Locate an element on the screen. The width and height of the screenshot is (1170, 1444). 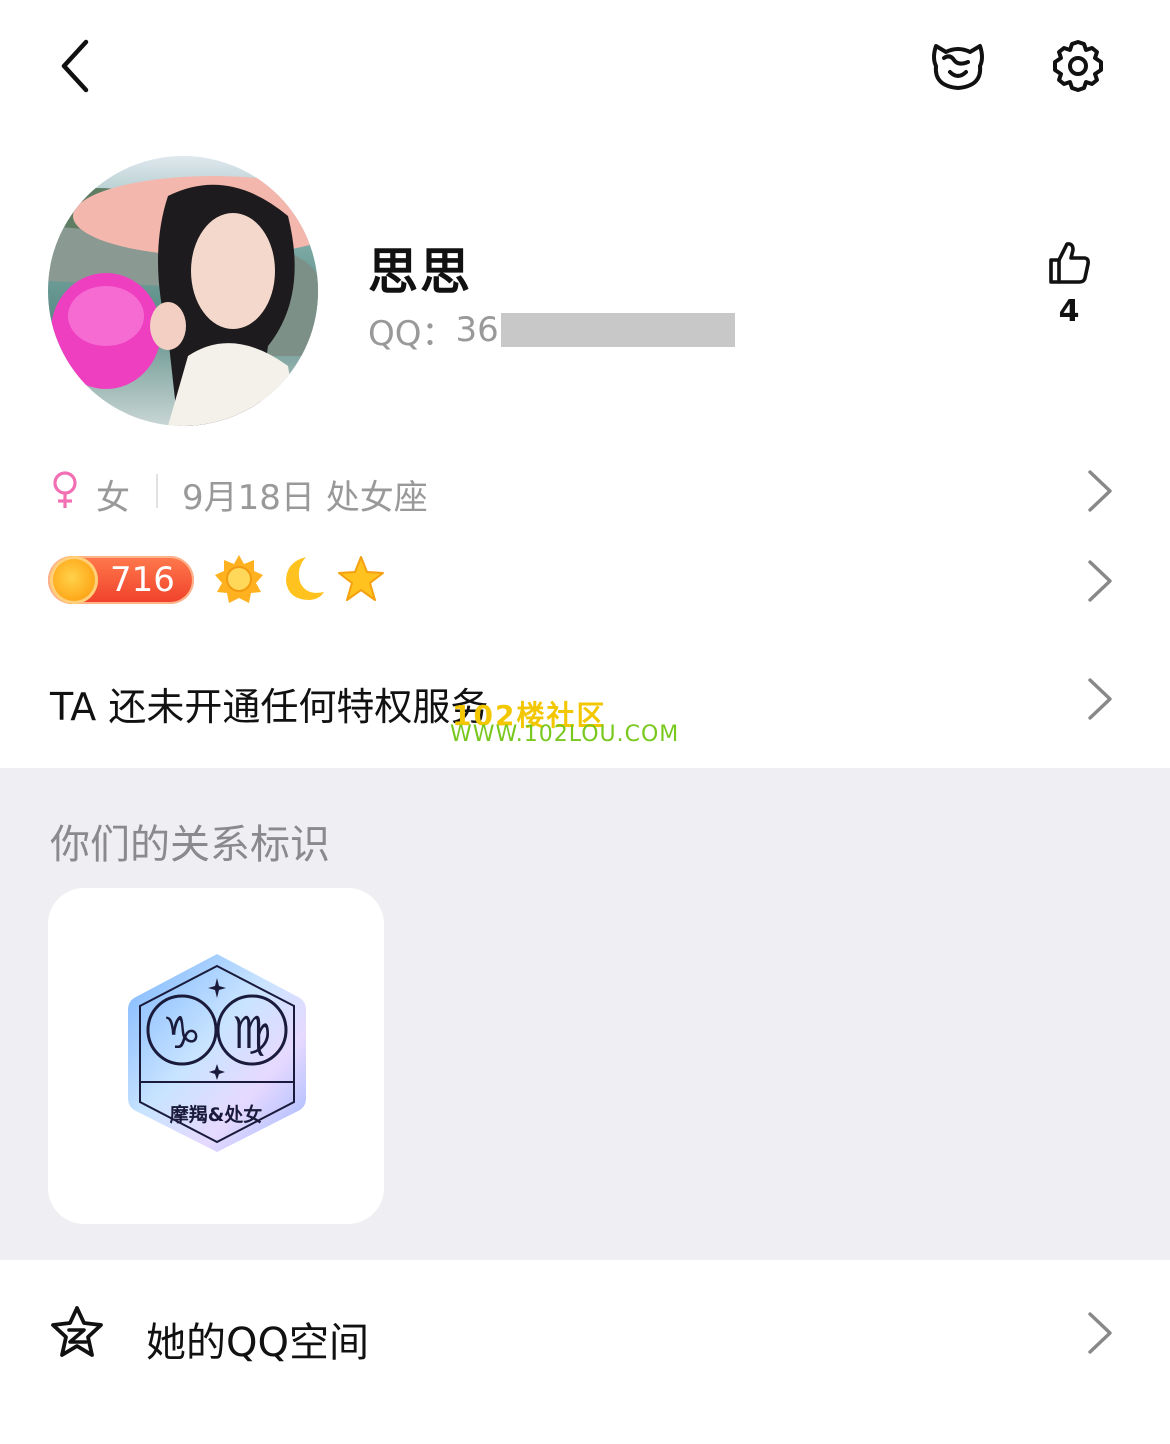
pet-button is located at coordinates (958, 66).